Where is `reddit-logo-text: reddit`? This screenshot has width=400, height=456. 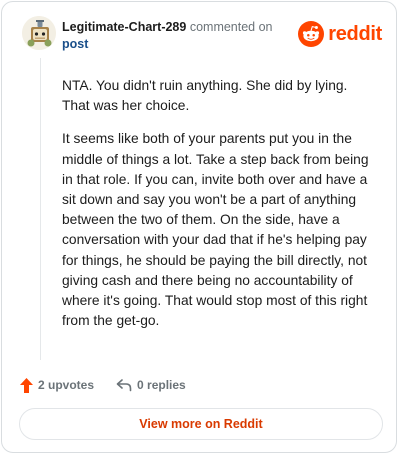 reddit-logo-text: reddit is located at coordinates (355, 33).